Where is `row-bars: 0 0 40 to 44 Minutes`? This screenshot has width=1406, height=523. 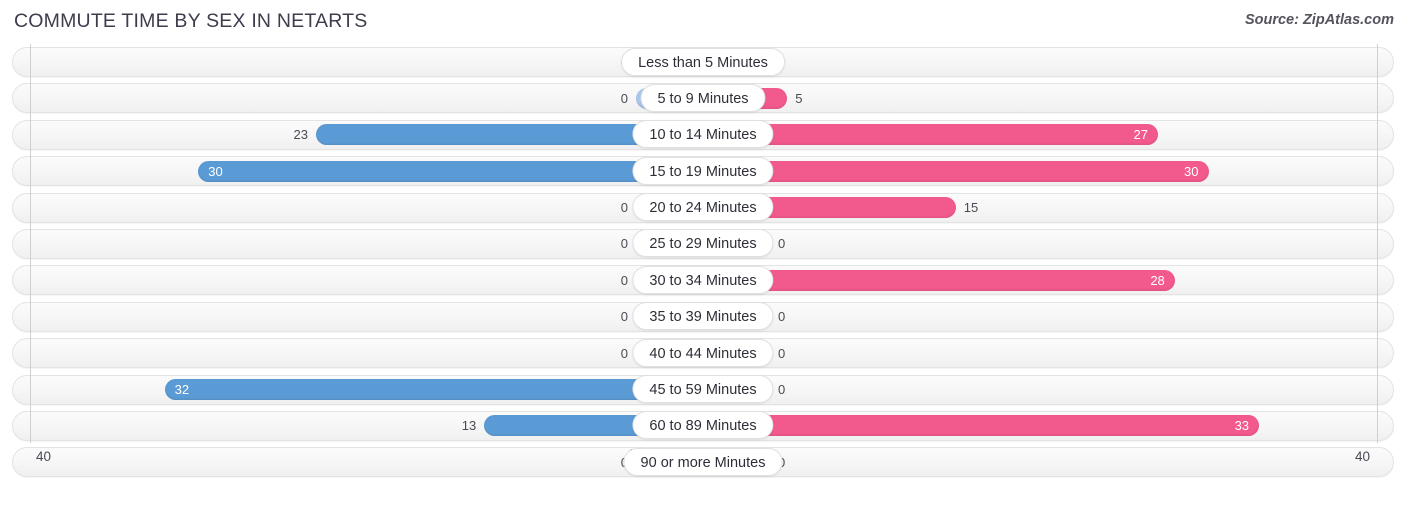
row-bars: 0 0 40 to 44 Minutes is located at coordinates (703, 353).